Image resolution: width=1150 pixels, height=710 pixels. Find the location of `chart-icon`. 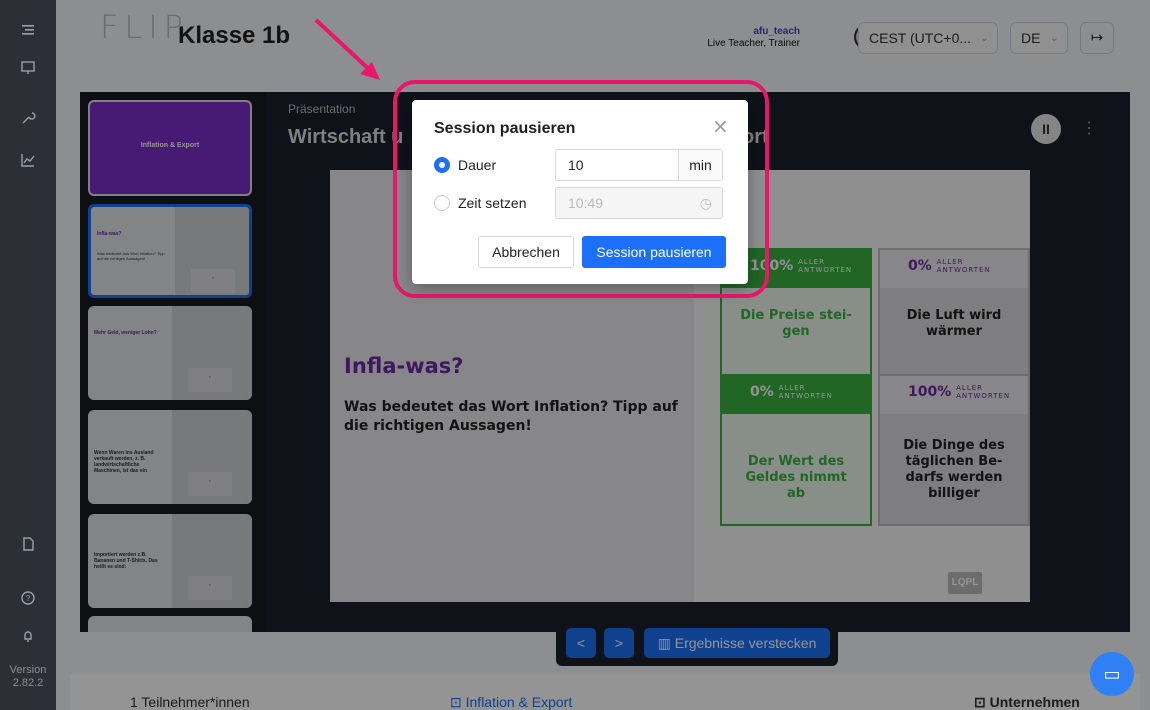

chart-icon is located at coordinates (28, 160).